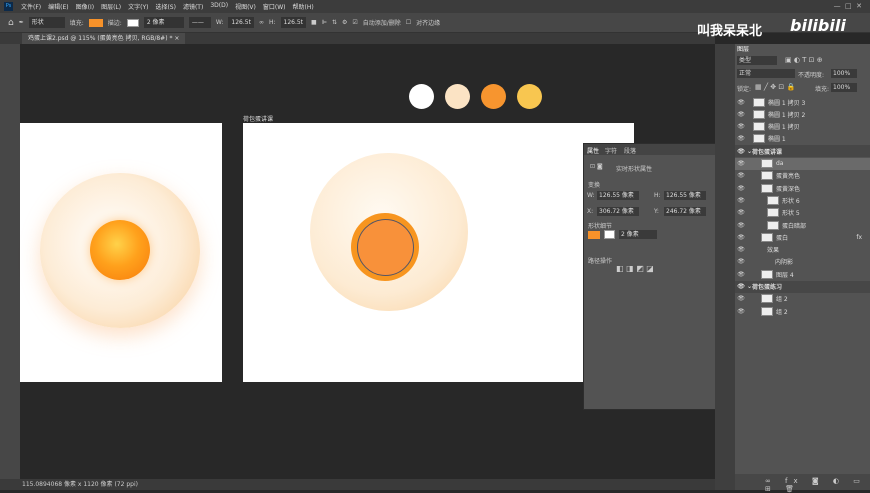 The image size is (870, 493). I want to click on menu-item: 图层(L), so click(111, 6).